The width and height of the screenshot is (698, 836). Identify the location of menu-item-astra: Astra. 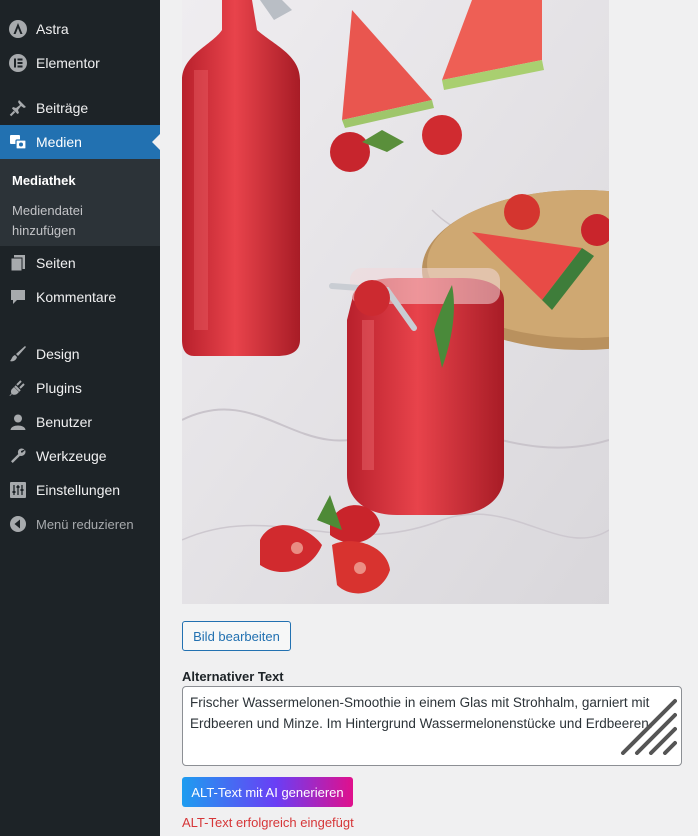
(80, 29).